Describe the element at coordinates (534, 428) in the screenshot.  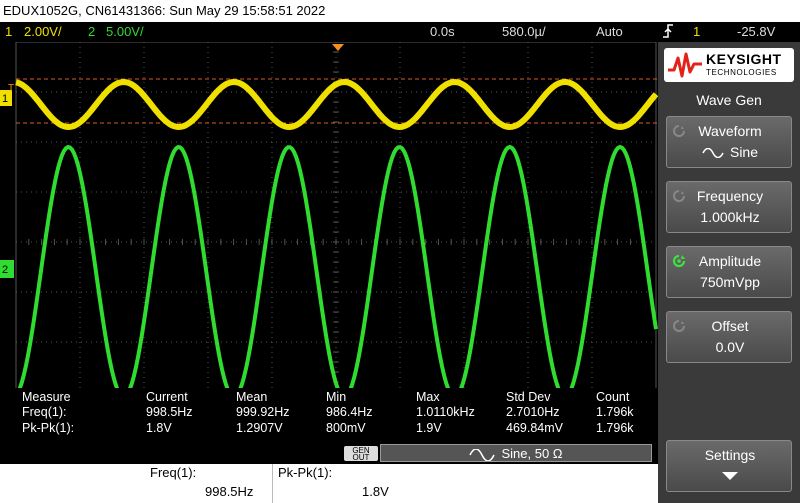
I see `meas-row2-stddev: 469.84mV` at that location.